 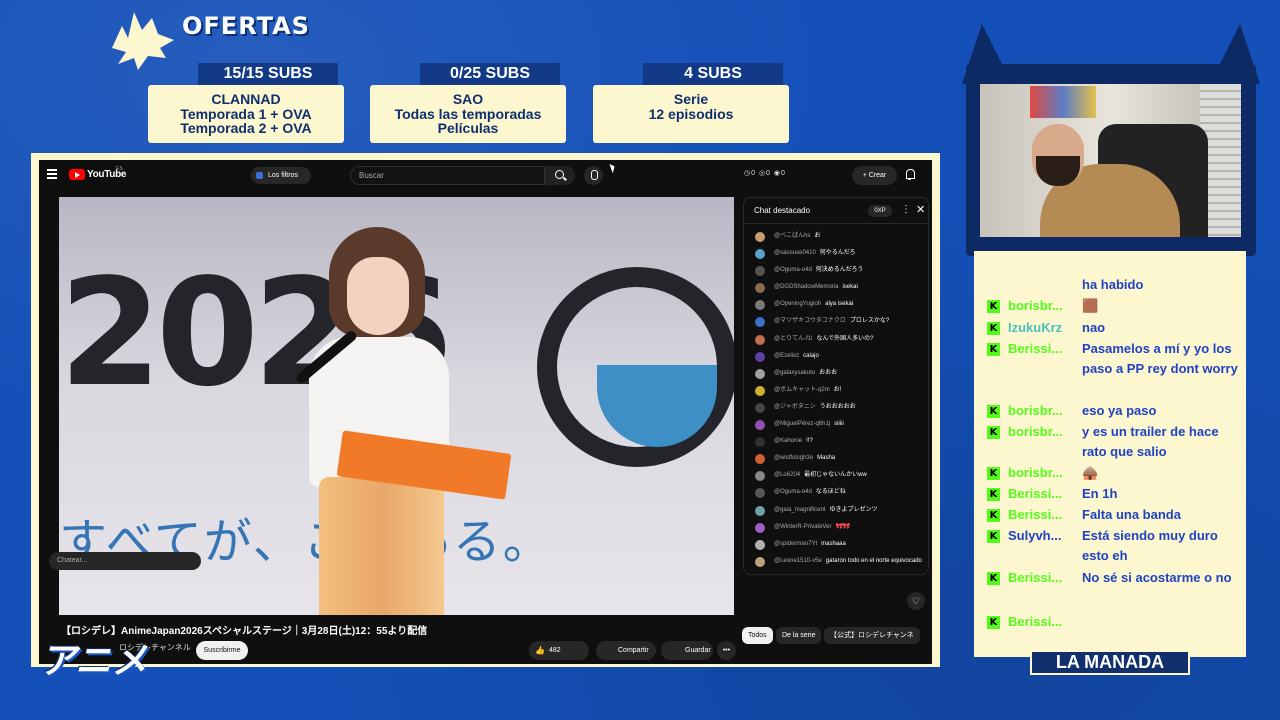 I want to click on search-icon, so click(x=560, y=175).